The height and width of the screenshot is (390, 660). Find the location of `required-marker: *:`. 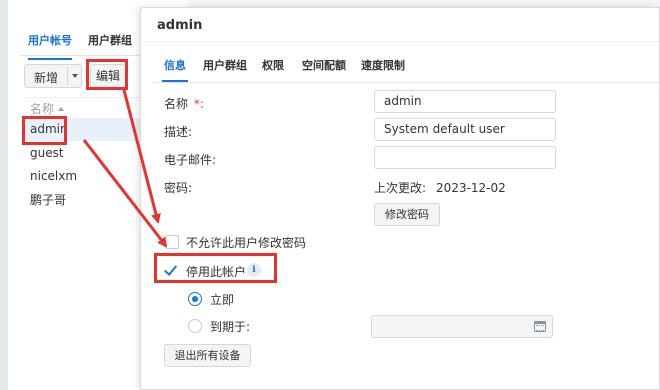

required-marker: *: is located at coordinates (198, 104).